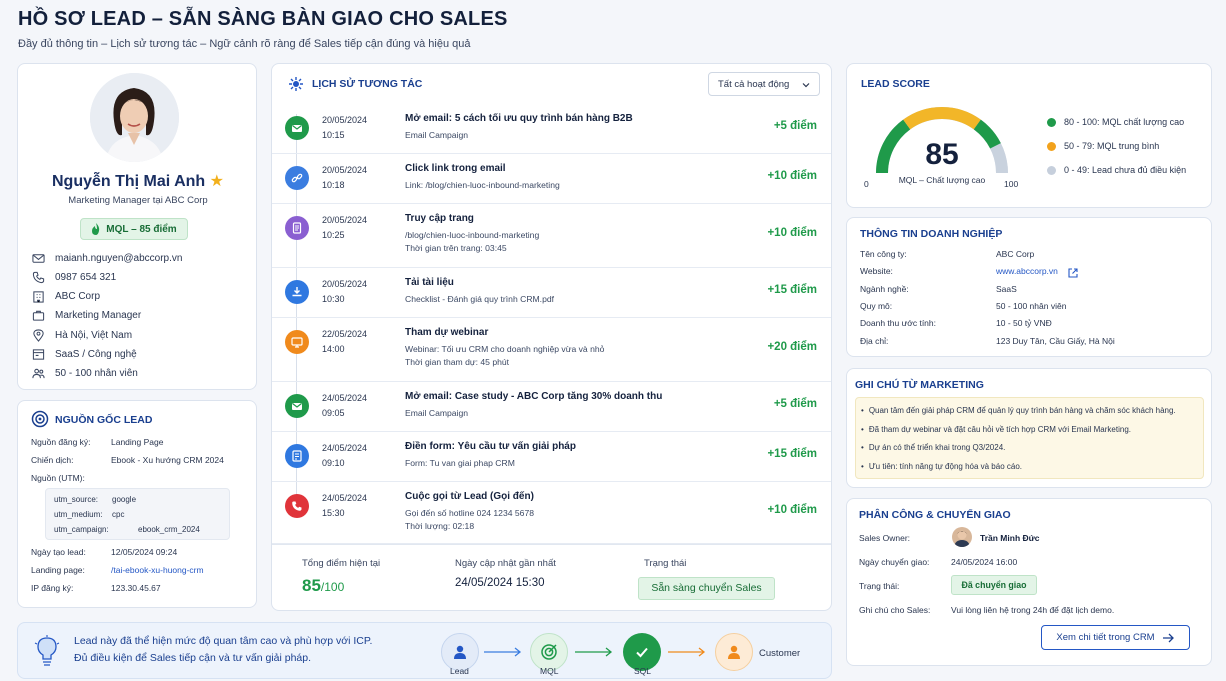 This screenshot has width=1226, height=681. Describe the element at coordinates (643, 671) in the screenshot. I see `stage-sql-label: SQL` at that location.